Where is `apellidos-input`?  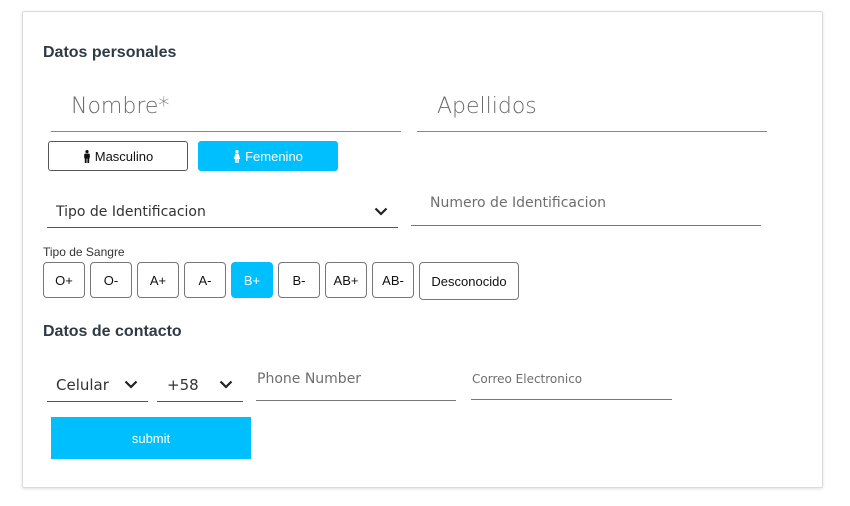
apellidos-input is located at coordinates (592, 110).